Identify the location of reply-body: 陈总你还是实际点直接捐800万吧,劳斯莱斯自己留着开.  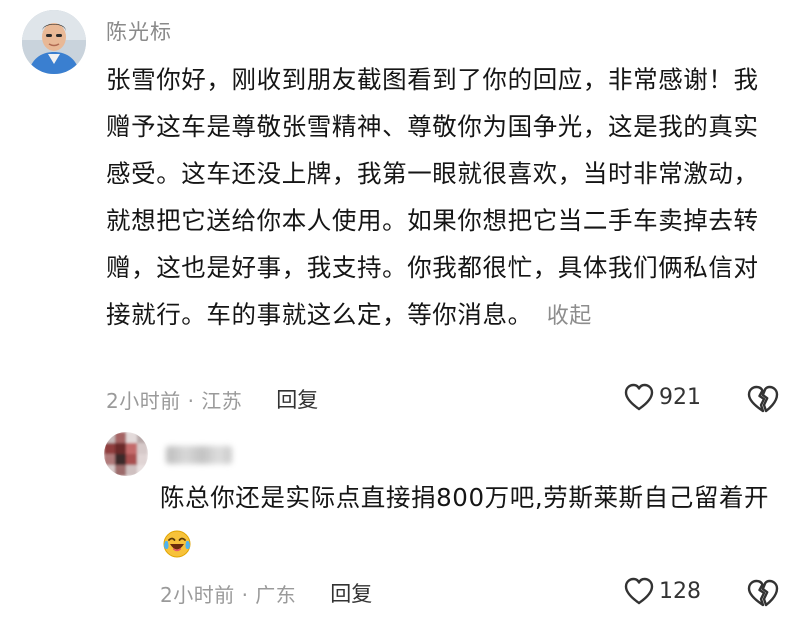
(465, 497).